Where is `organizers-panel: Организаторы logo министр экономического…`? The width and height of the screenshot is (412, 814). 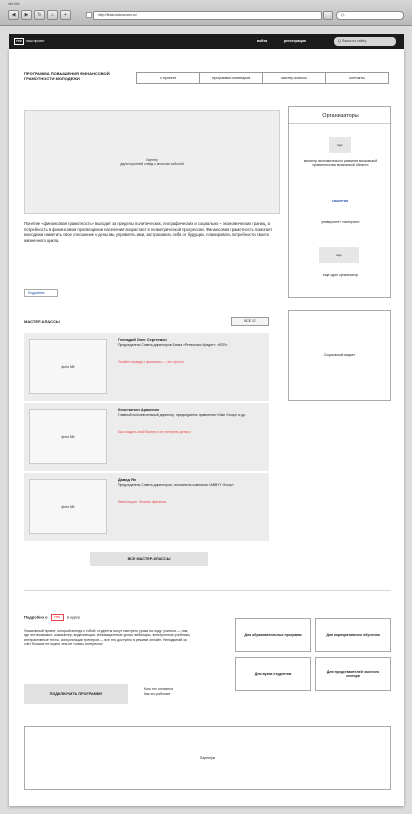
organizers-panel: Организаторы logo министр экономического… is located at coordinates (340, 202).